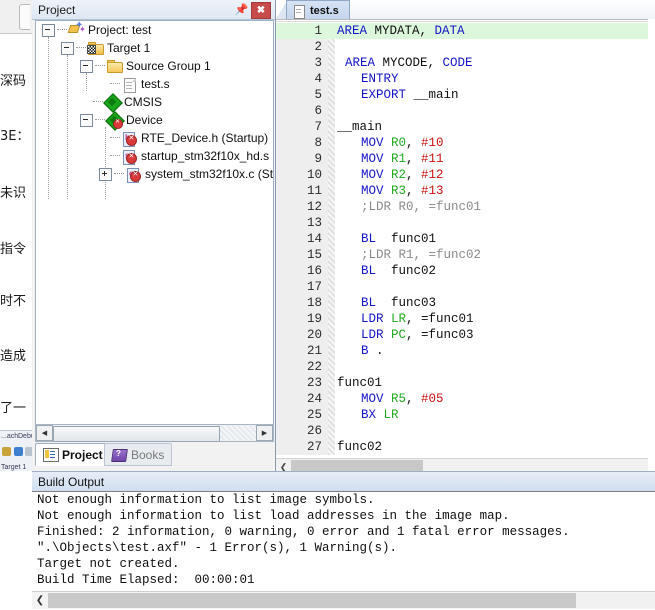 Image resolution: width=655 pixels, height=610 pixels. I want to click on code-line: 11 MOV R3, #13, so click(465, 191).